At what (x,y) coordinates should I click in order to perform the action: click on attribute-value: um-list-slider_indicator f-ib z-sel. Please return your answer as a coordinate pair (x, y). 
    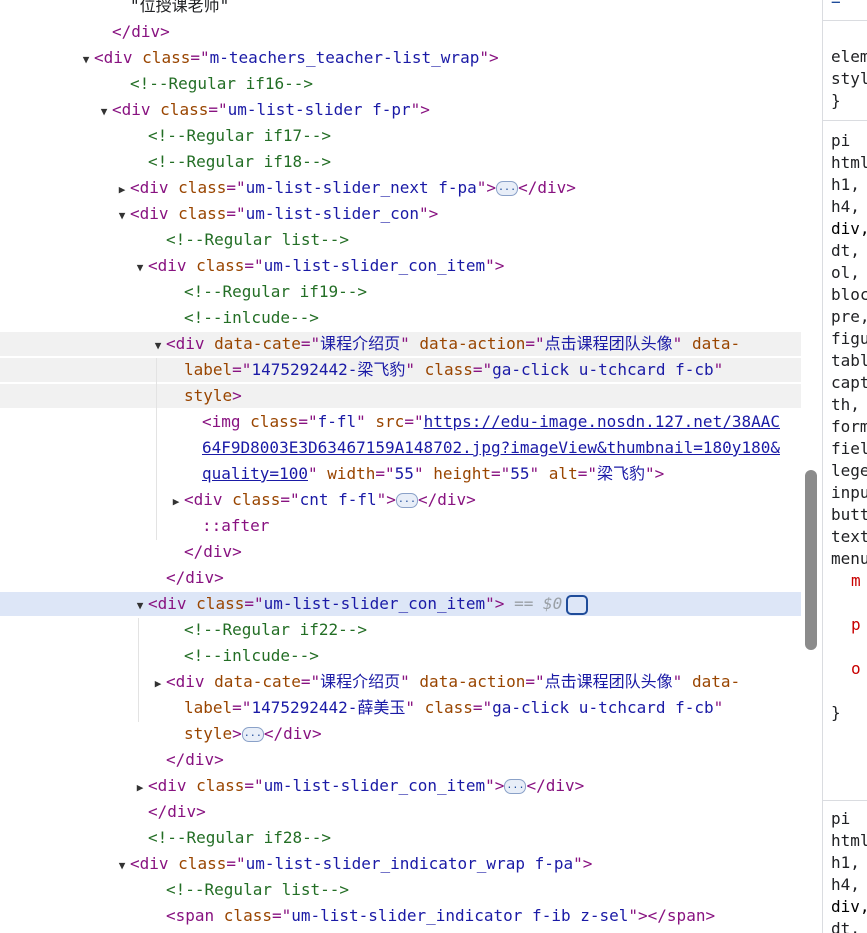
    Looking at the image, I should click on (460, 915).